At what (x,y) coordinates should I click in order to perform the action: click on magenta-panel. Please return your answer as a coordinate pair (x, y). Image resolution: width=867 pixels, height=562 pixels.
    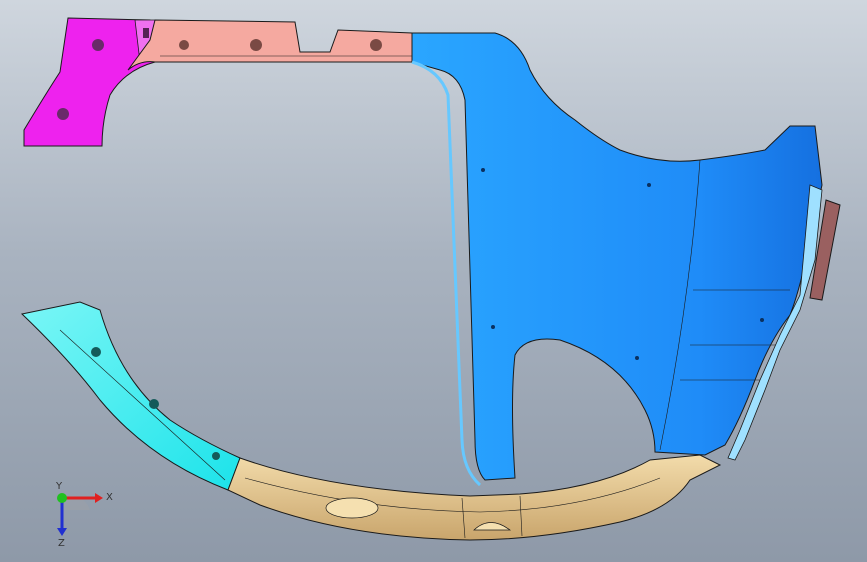
    Looking at the image, I should click on (92, 82).